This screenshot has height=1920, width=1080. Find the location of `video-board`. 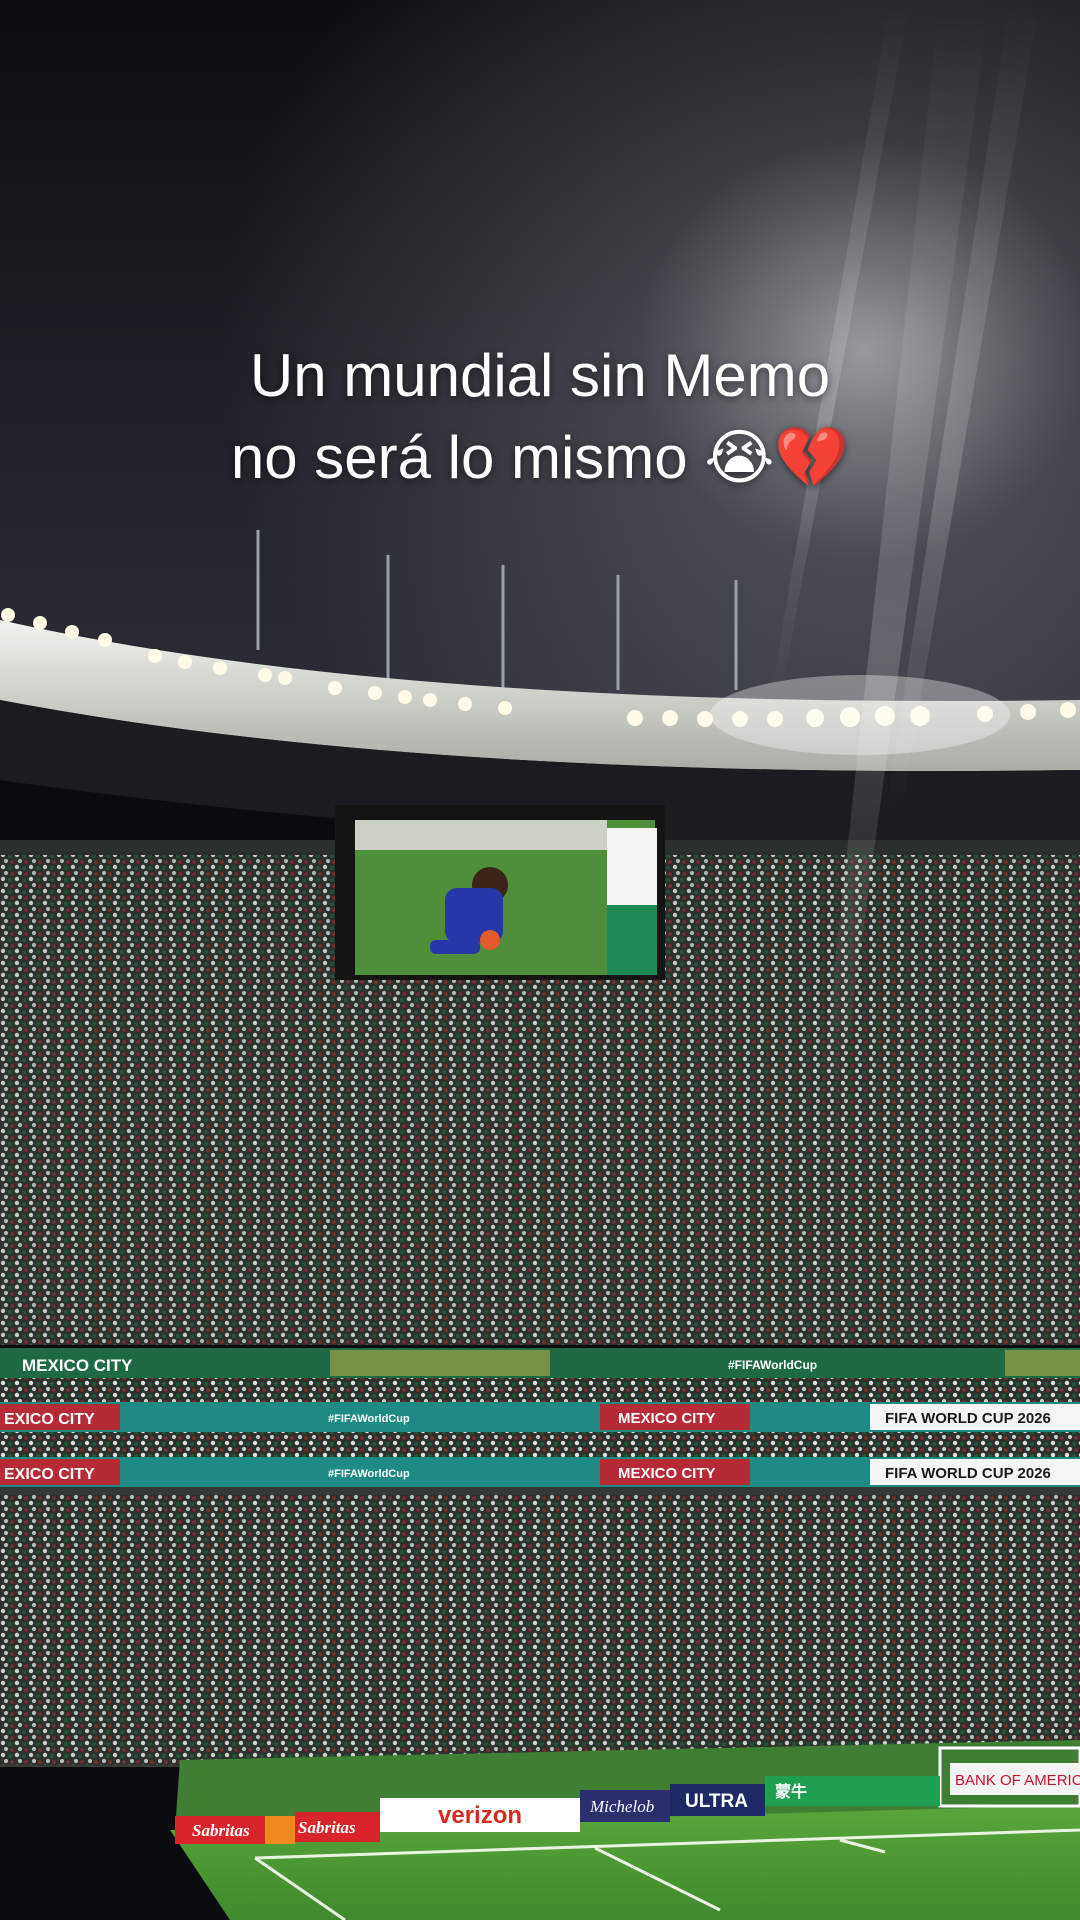

video-board is located at coordinates (500, 892).